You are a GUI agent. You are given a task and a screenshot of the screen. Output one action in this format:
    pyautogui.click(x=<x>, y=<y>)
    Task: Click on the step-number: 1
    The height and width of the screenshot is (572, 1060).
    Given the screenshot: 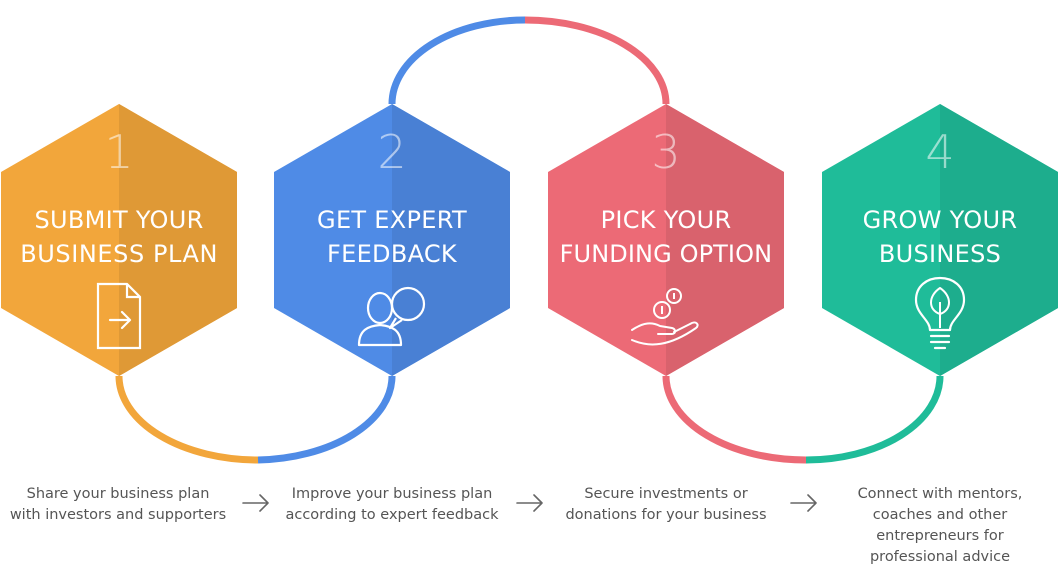 What is the action you would take?
    pyautogui.click(x=118, y=152)
    